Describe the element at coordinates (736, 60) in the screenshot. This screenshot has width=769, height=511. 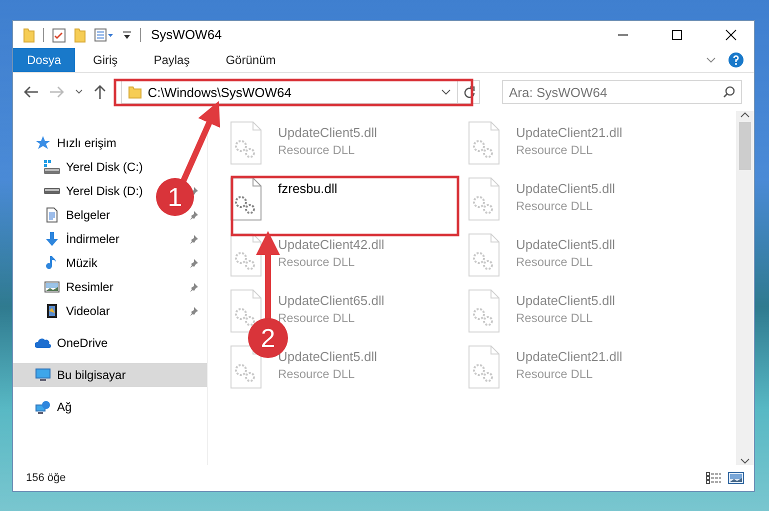
I see `help-icon` at that location.